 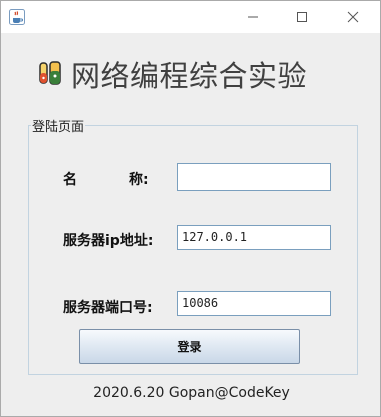 I want to click on server-ip-input: 127.0.0.1, so click(x=254, y=237).